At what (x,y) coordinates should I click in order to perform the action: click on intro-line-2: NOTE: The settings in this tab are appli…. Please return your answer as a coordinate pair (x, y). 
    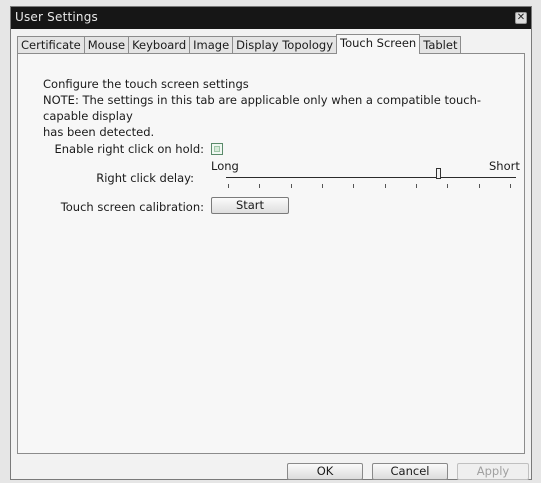
    Looking at the image, I should click on (262, 108).